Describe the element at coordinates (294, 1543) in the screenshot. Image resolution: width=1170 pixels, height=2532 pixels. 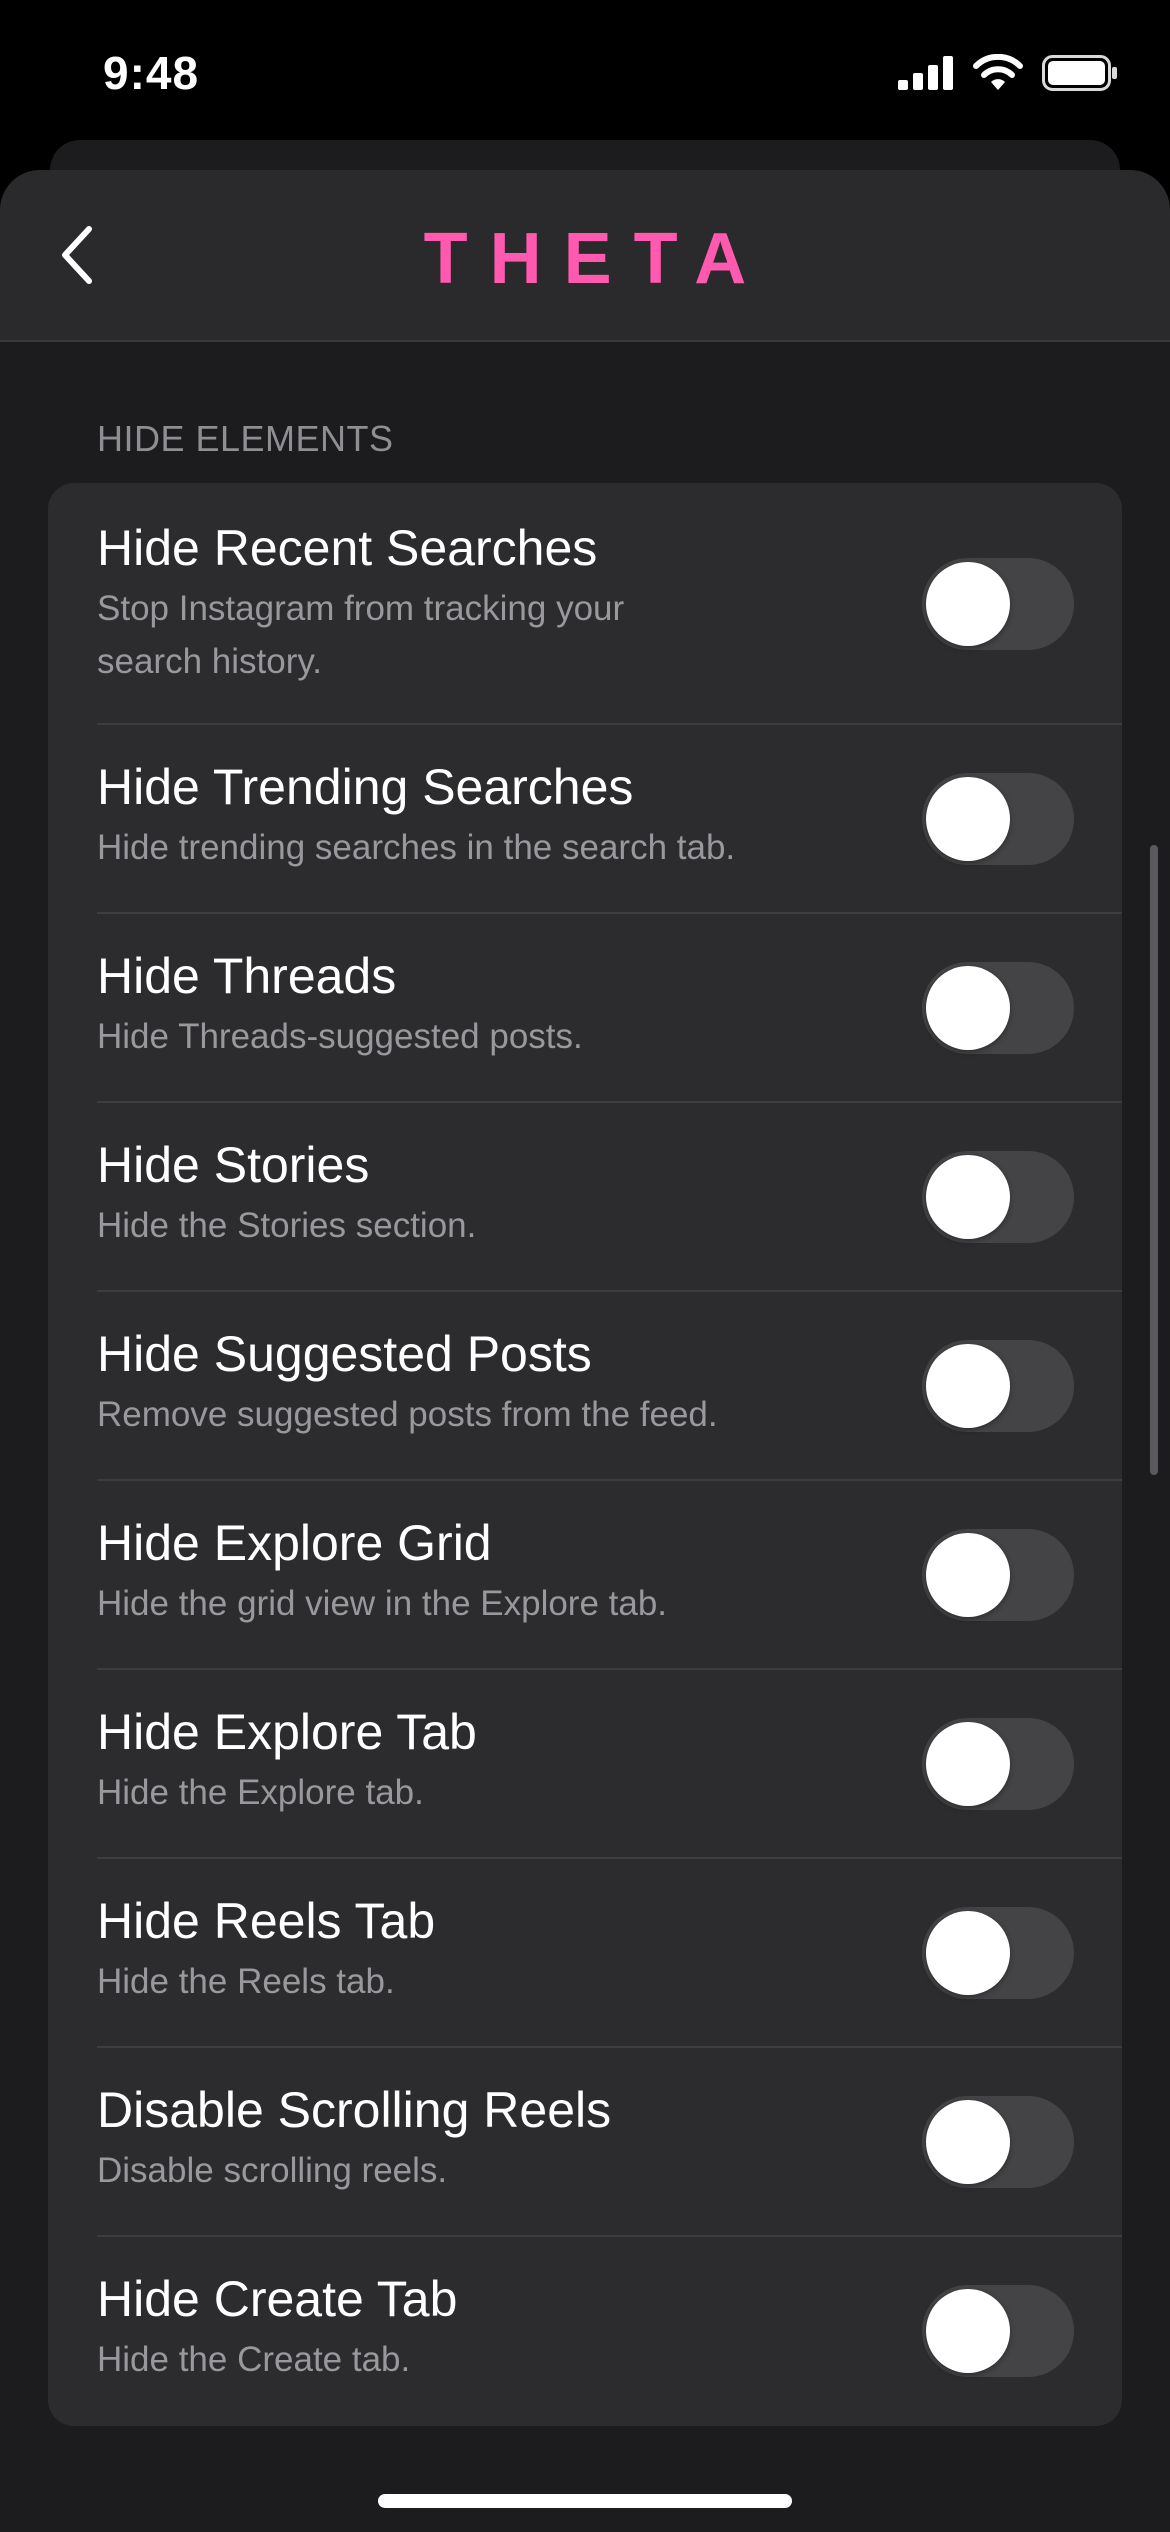
I see `setting-title: Hide Explore Grid` at that location.